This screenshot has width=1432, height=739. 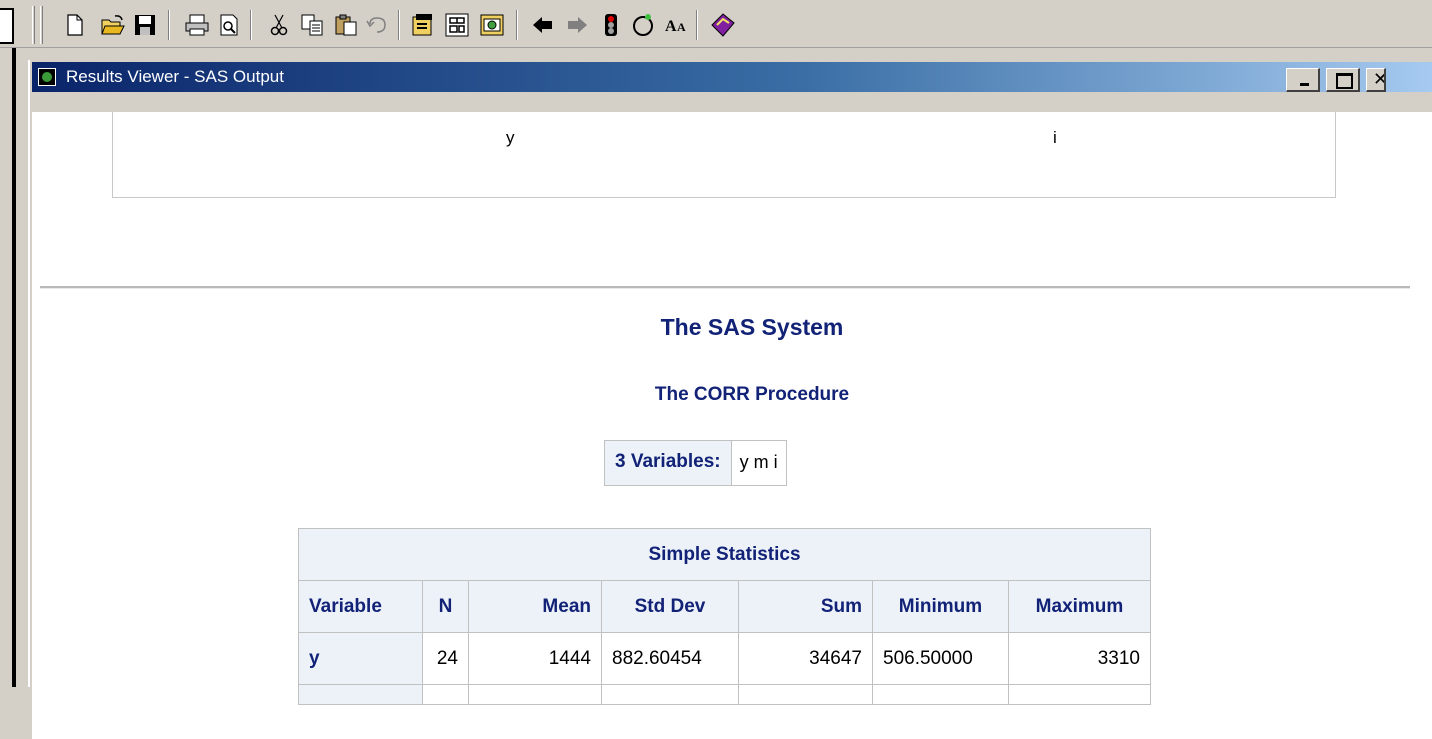 What do you see at coordinates (175, 76) in the screenshot?
I see `window-title: Results Viewer - SAS Output` at bounding box center [175, 76].